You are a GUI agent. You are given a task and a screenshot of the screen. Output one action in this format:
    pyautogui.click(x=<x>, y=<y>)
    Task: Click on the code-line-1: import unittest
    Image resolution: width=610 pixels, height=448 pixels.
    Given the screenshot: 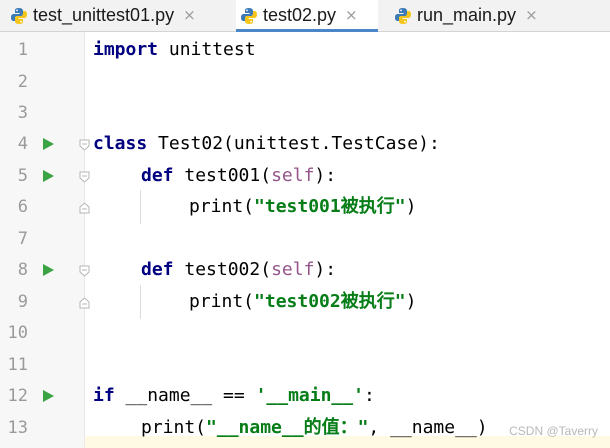 What is the action you would take?
    pyautogui.click(x=174, y=50)
    